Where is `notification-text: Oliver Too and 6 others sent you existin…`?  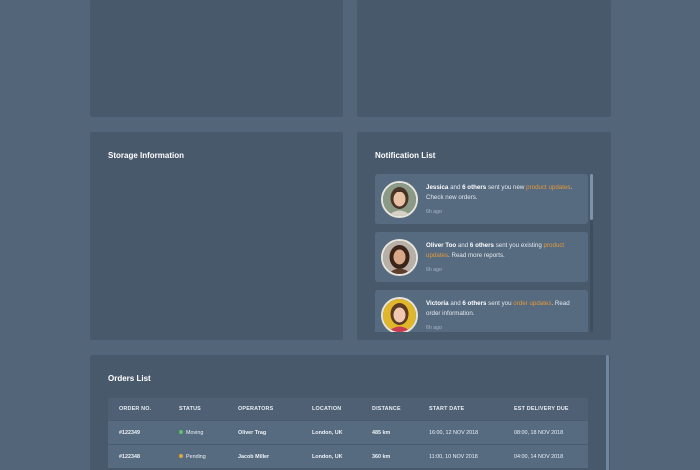
notification-text: Oliver Too and 6 others sent you existin… is located at coordinates (503, 251).